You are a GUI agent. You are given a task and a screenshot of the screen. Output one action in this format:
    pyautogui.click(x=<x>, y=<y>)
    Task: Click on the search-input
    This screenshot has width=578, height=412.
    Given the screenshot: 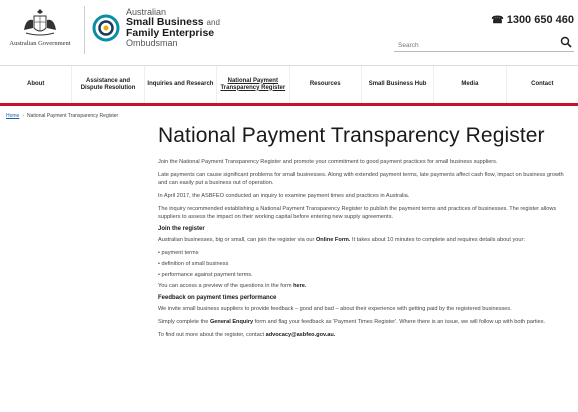 What is the action you would take?
    pyautogui.click(x=469, y=45)
    